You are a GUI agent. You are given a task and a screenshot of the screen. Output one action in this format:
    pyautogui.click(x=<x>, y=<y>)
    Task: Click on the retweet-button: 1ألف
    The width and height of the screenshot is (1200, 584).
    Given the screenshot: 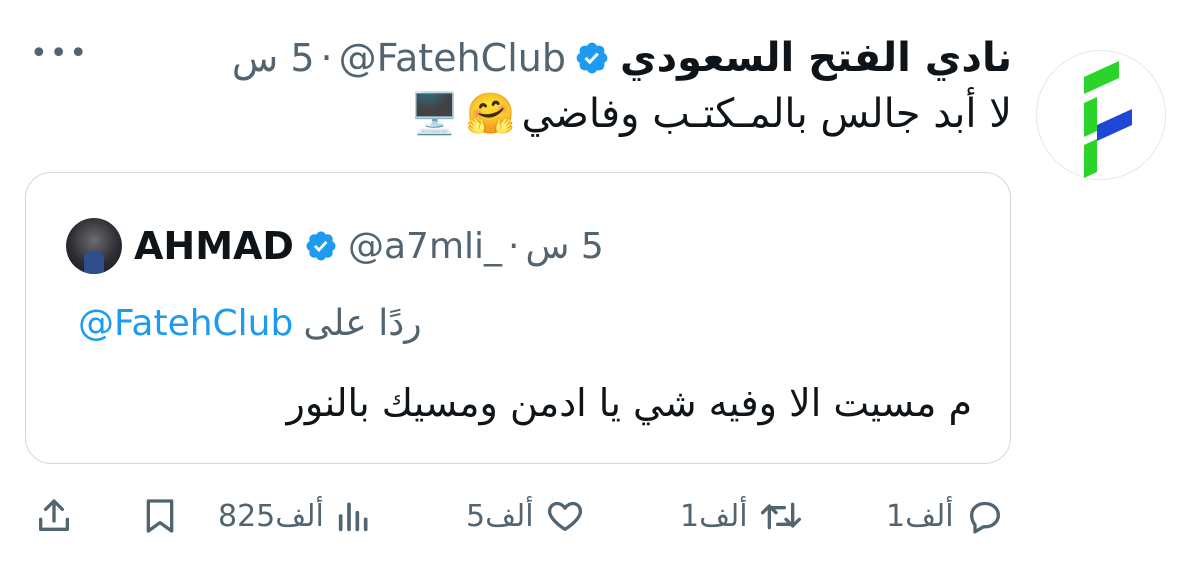 What is the action you would take?
    pyautogui.click(x=742, y=516)
    